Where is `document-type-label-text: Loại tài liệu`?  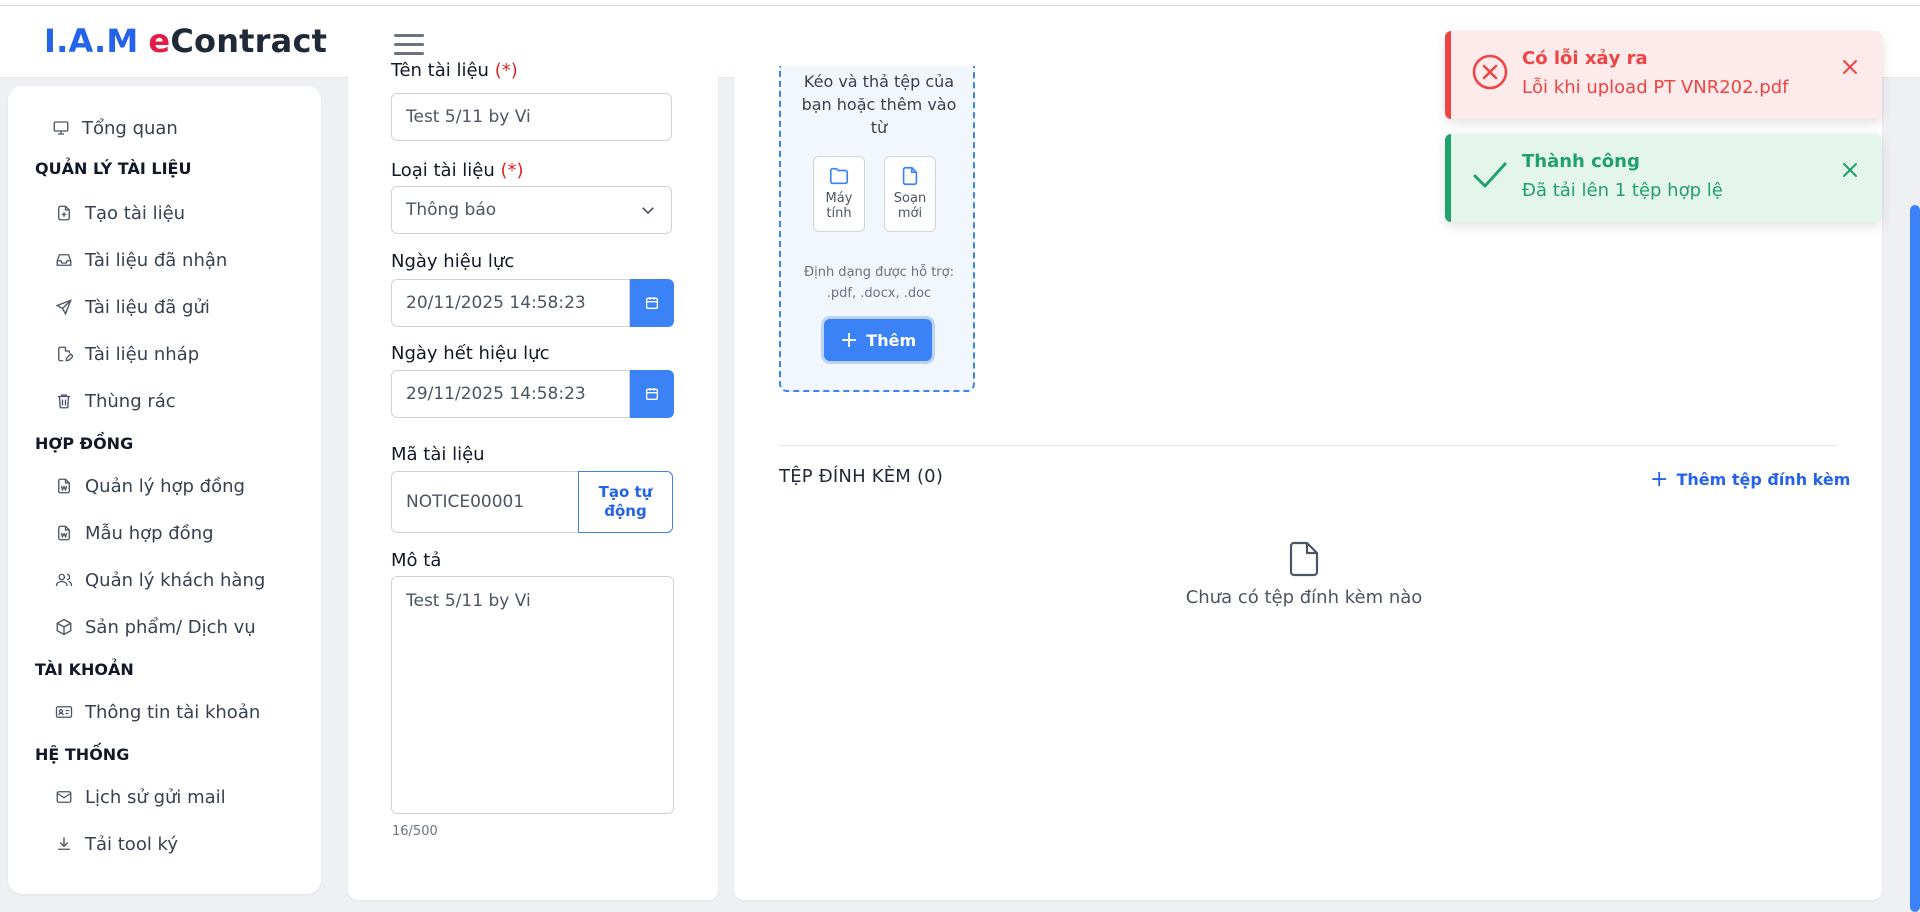
document-type-label-text: Loại tài liệu is located at coordinates (443, 170).